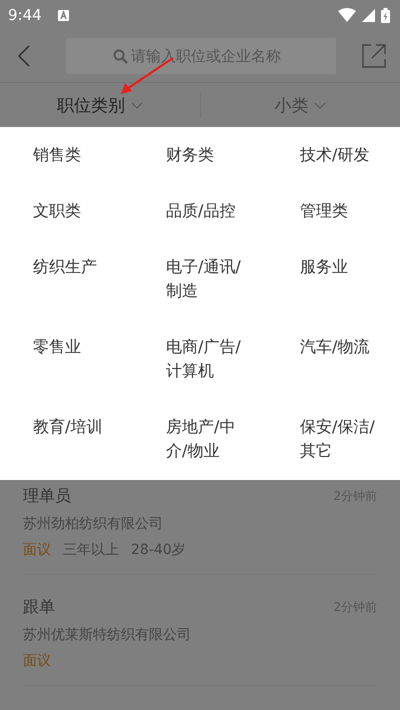 Image resolution: width=400 pixels, height=710 pixels. I want to click on category-option: 教育/培训, so click(66, 427).